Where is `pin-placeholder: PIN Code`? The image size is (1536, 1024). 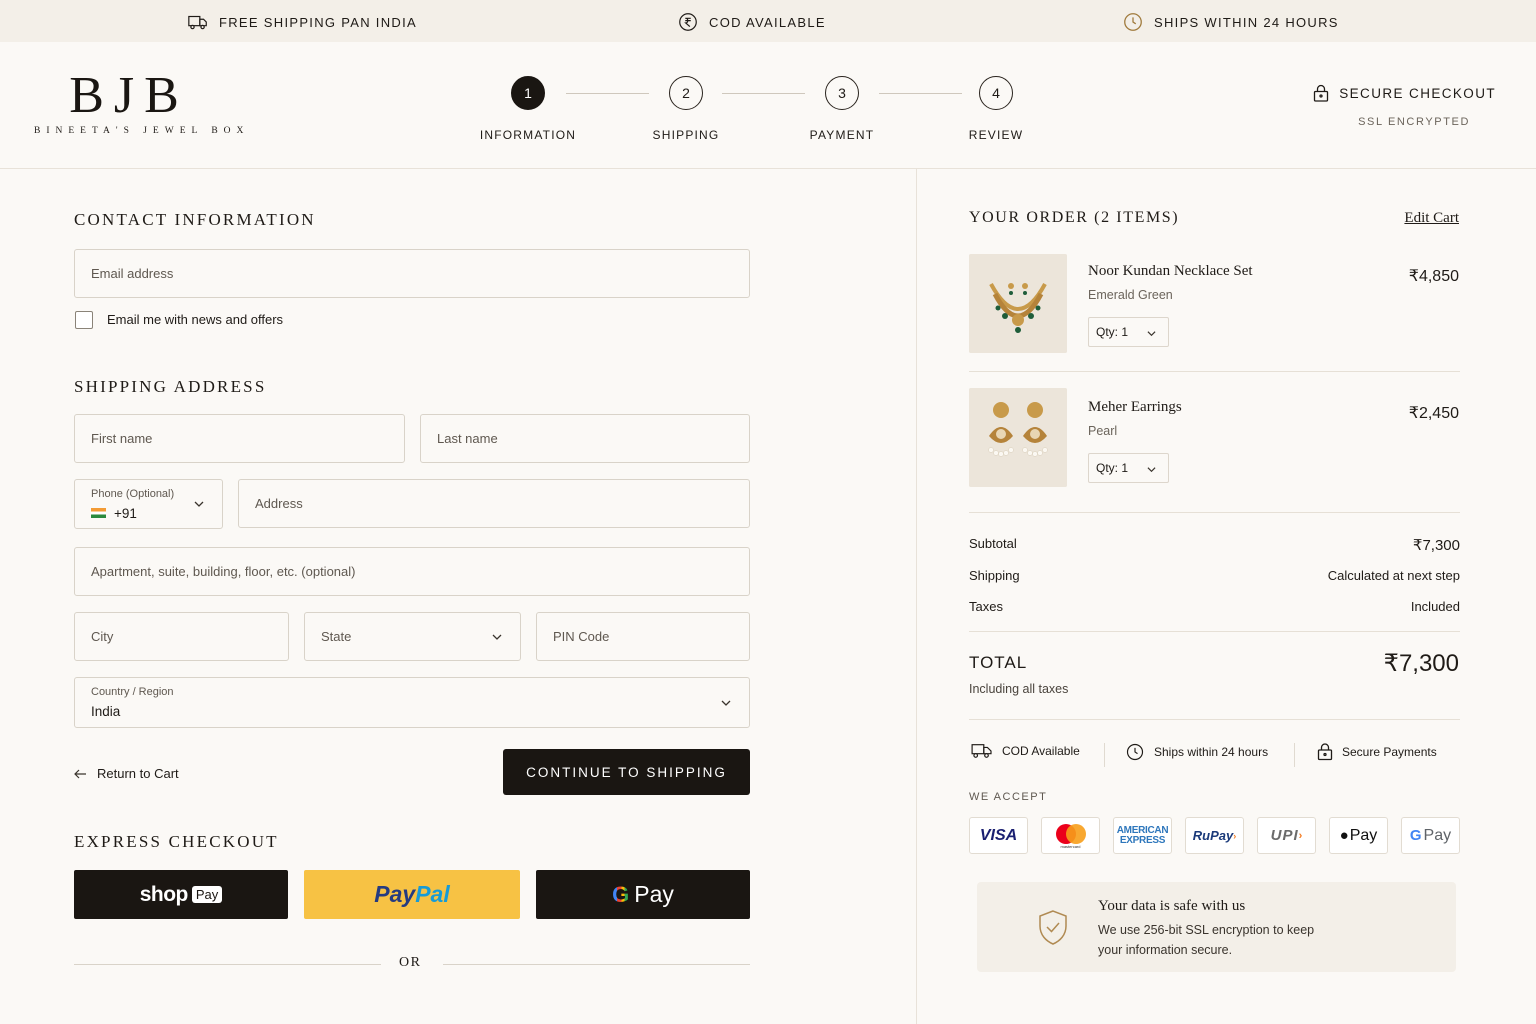
pin-placeholder: PIN Code is located at coordinates (581, 636).